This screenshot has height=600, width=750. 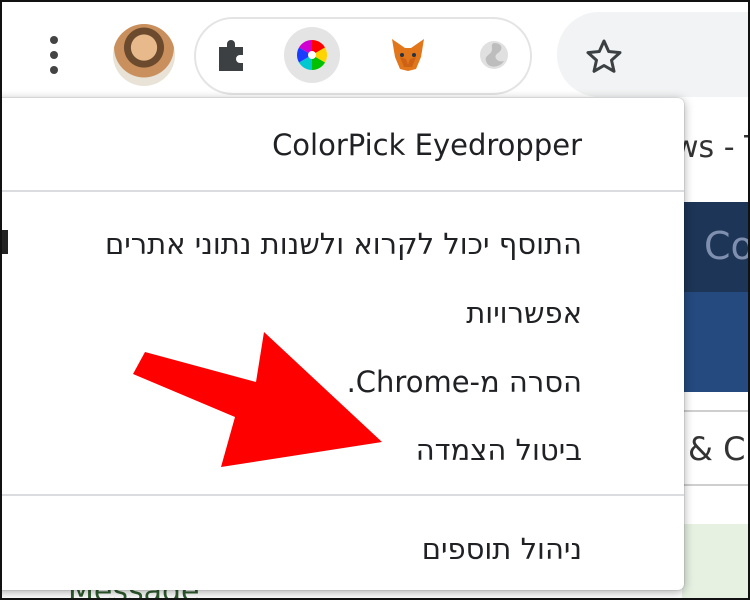 What do you see at coordinates (312, 55) in the screenshot?
I see `colorpick-icon` at bounding box center [312, 55].